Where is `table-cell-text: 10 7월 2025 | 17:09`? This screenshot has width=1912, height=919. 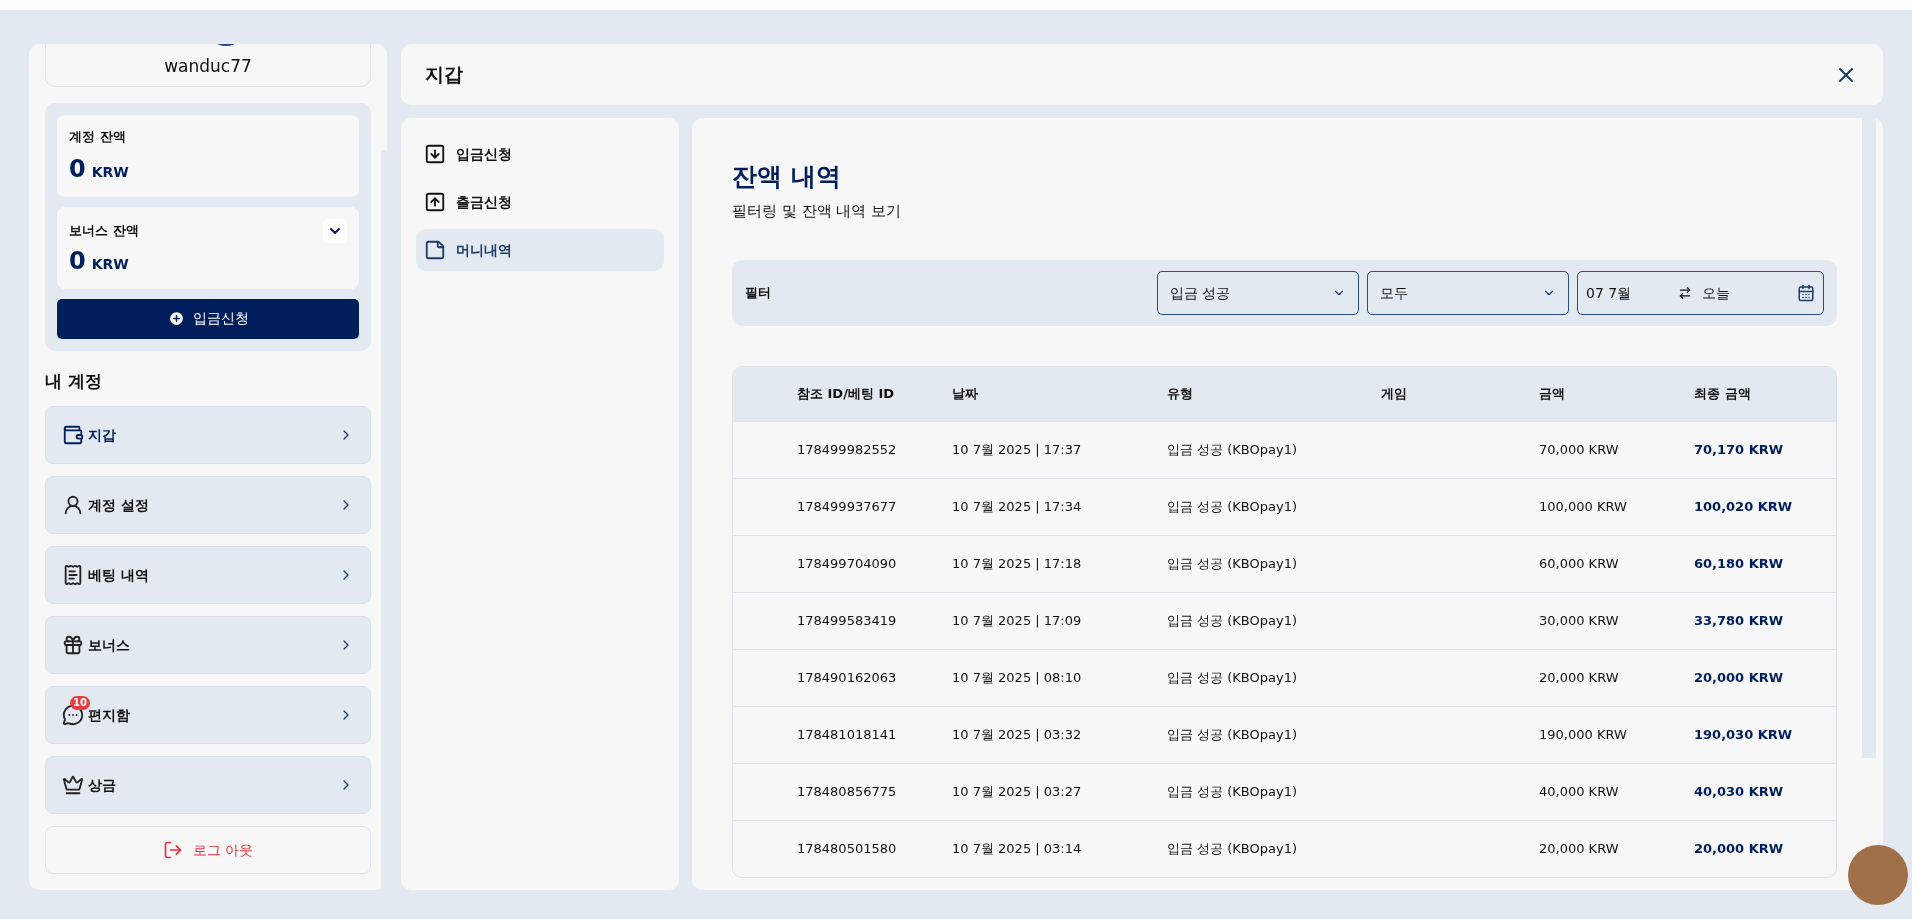 table-cell-text: 10 7월 2025 | 17:09 is located at coordinates (1017, 621).